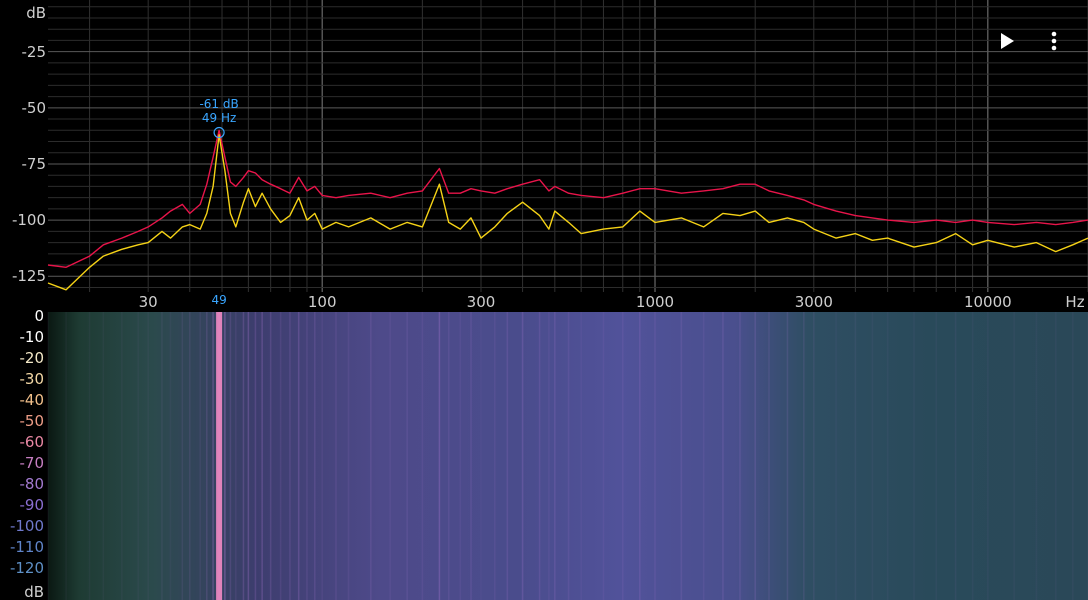  What do you see at coordinates (322, 302) in the screenshot?
I see `x-tick-label: 100` at bounding box center [322, 302].